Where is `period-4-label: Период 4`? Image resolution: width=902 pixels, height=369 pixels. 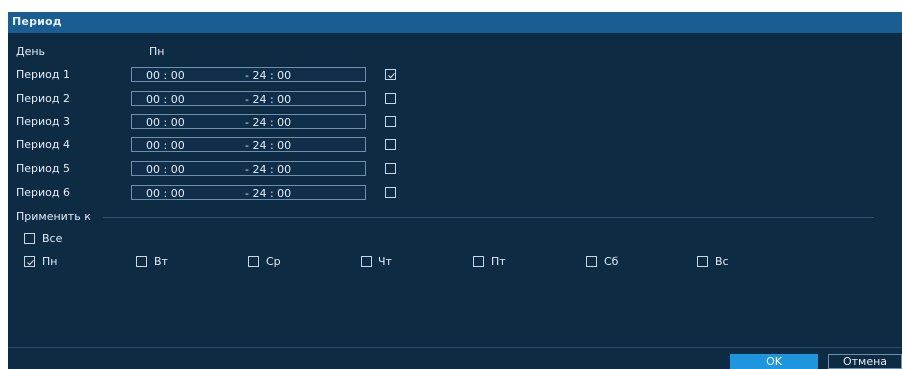
period-4-label: Период 4 is located at coordinates (43, 144).